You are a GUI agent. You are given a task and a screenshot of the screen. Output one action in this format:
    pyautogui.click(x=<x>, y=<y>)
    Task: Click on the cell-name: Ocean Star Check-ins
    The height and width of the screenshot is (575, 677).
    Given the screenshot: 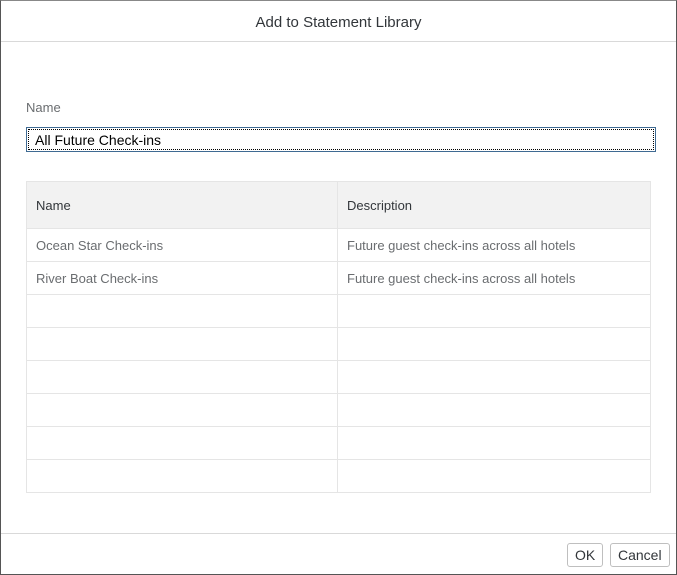 What is the action you would take?
    pyautogui.click(x=182, y=245)
    